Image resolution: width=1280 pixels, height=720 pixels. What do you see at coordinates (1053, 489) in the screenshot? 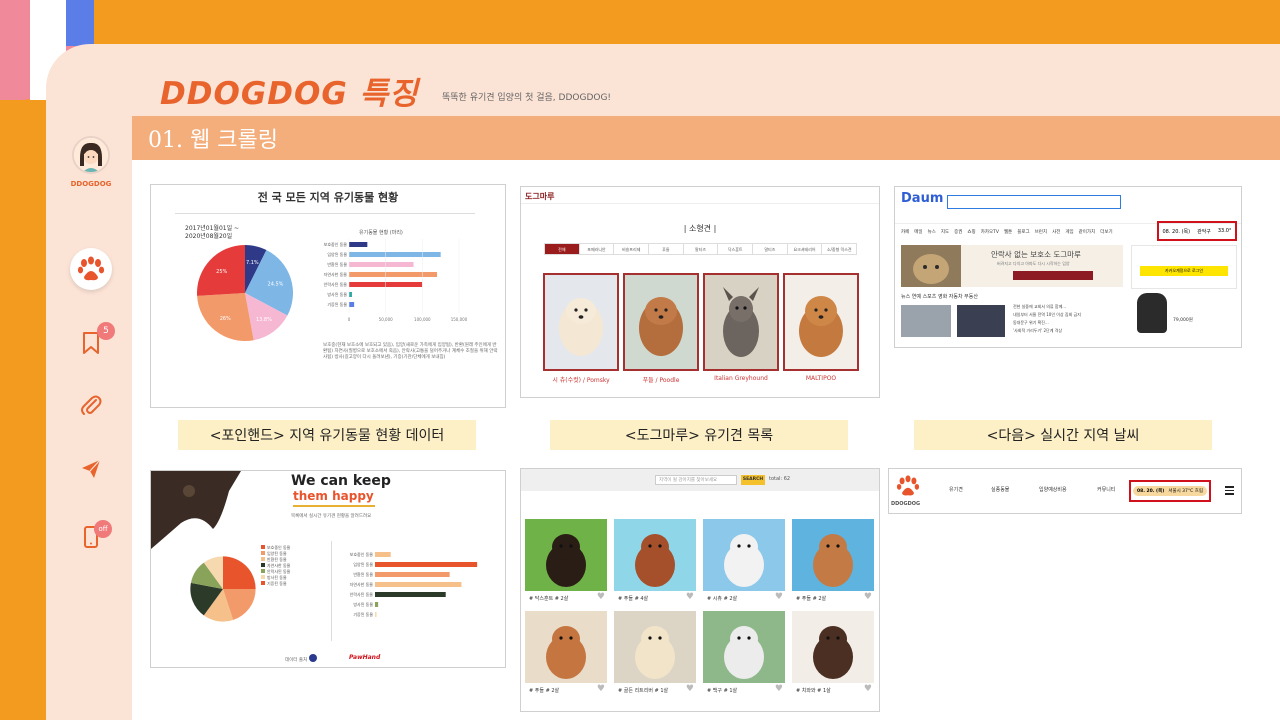
I see `nav-cost: 입양예상비용` at bounding box center [1053, 489].